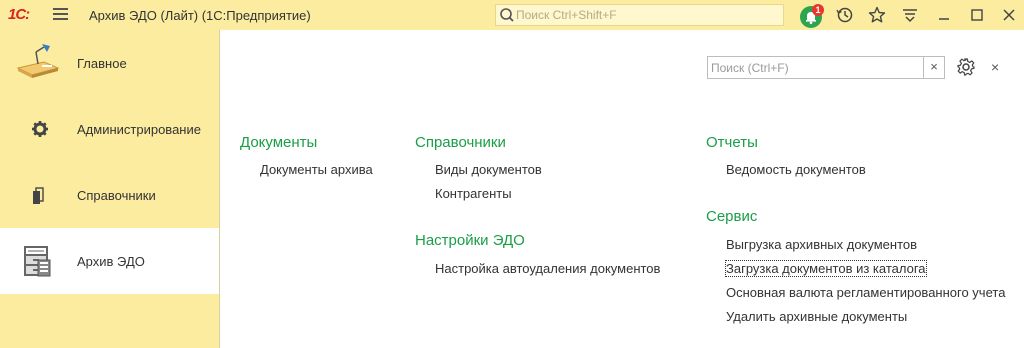 Image resolution: width=1024 pixels, height=348 pixels. Describe the element at coordinates (826, 268) in the screenshot. I see `link-import-documents-from-folder: Загрузка документов из каталога` at that location.